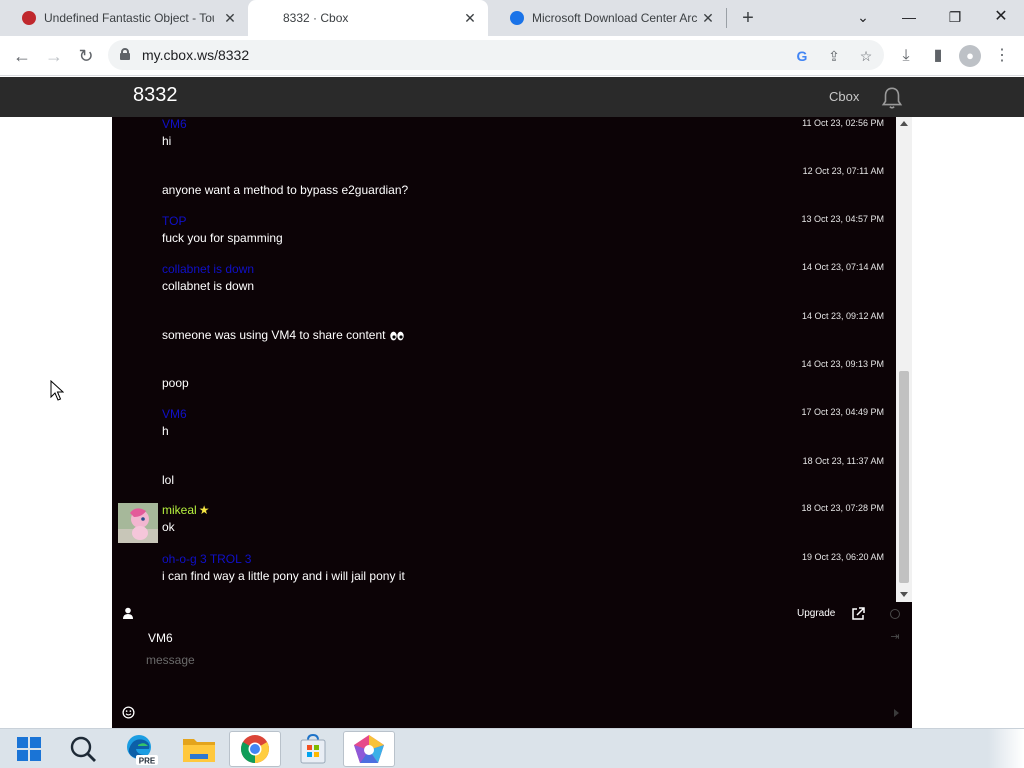 Image resolution: width=1024 pixels, height=768 pixels. Describe the element at coordinates (147, 761) in the screenshot. I see `edge-badge-label: PRE` at that location.